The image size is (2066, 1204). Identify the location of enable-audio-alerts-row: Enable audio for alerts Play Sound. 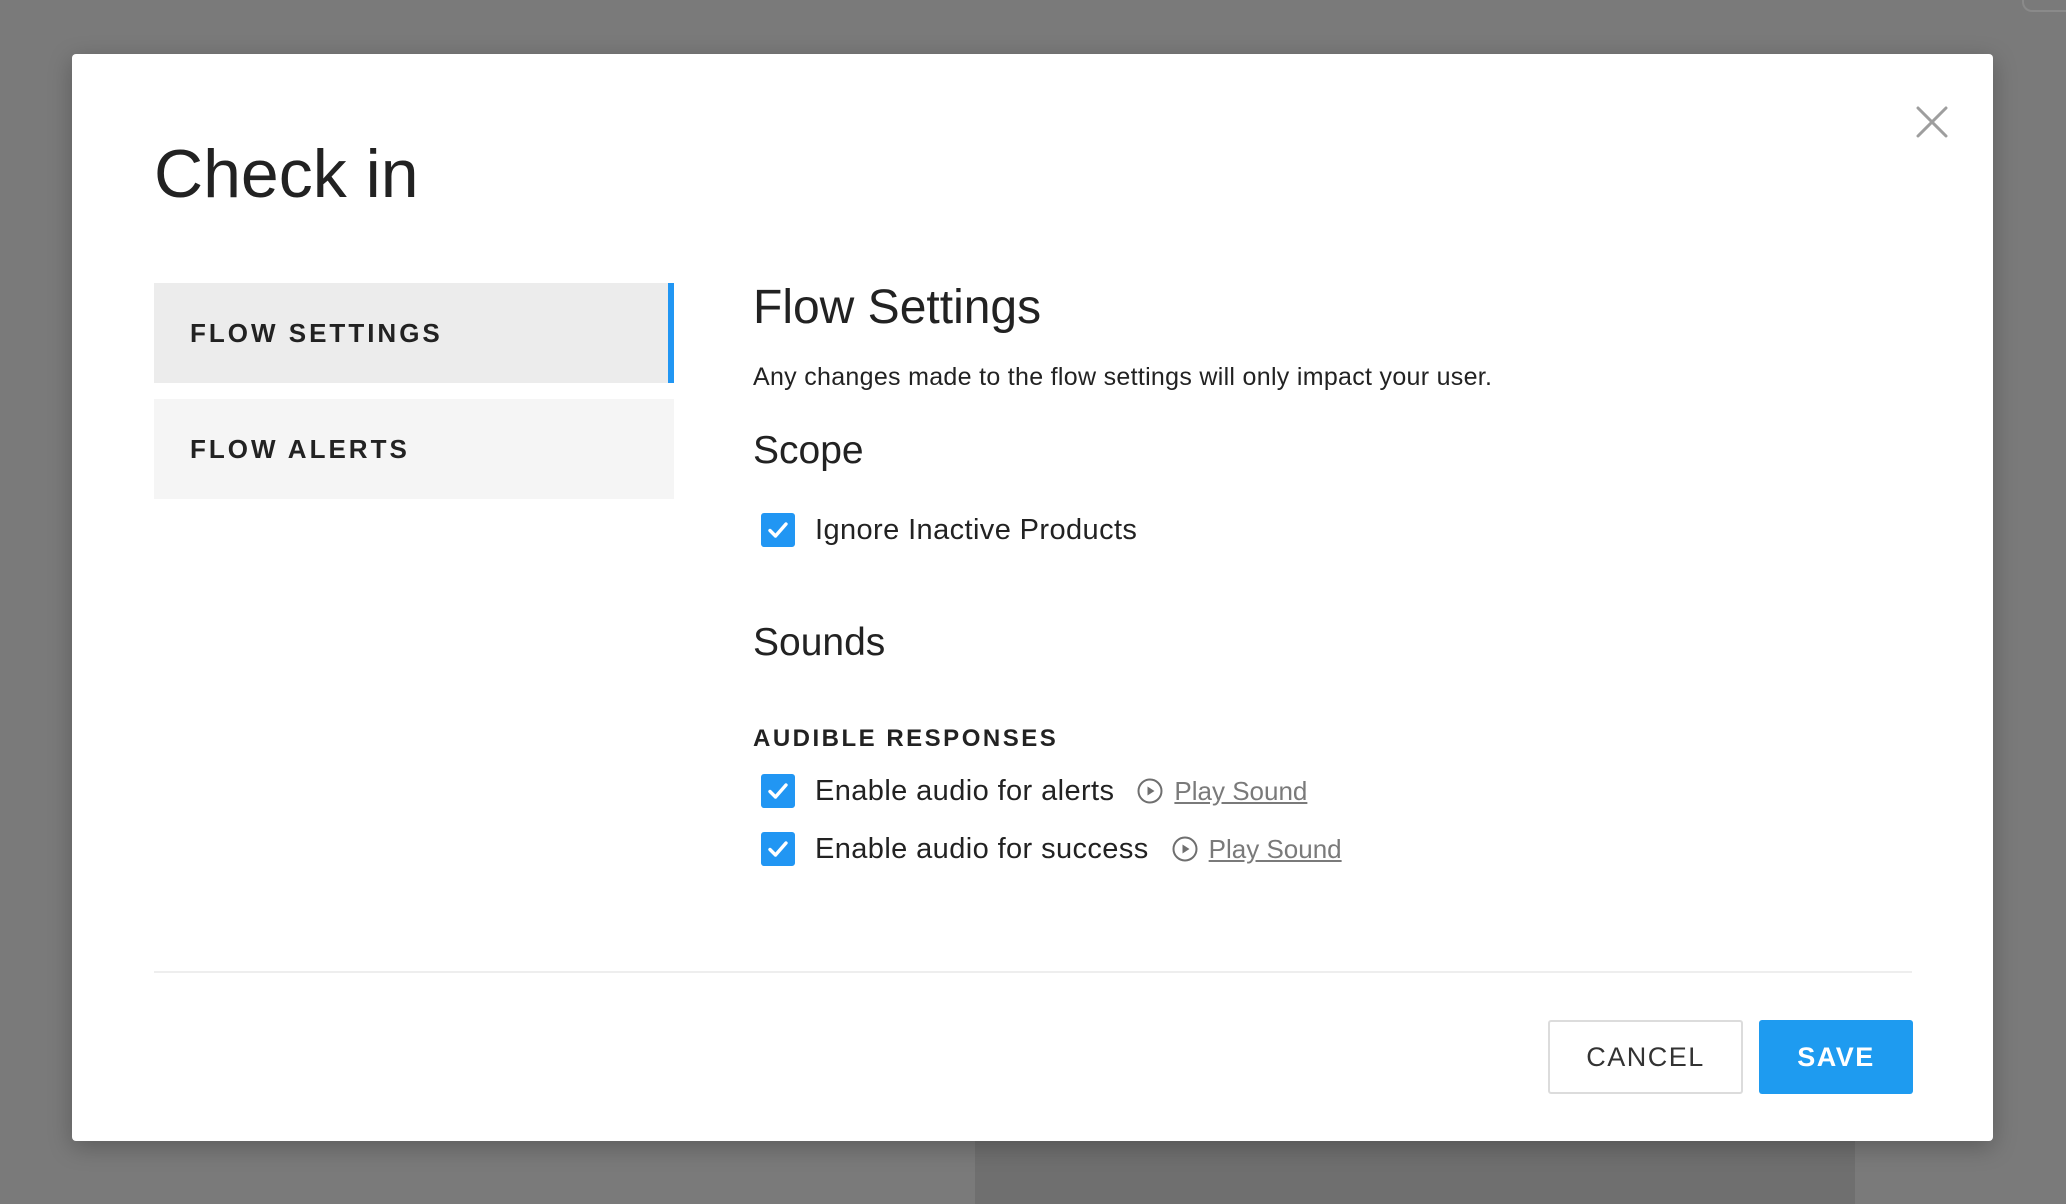
(1328, 791).